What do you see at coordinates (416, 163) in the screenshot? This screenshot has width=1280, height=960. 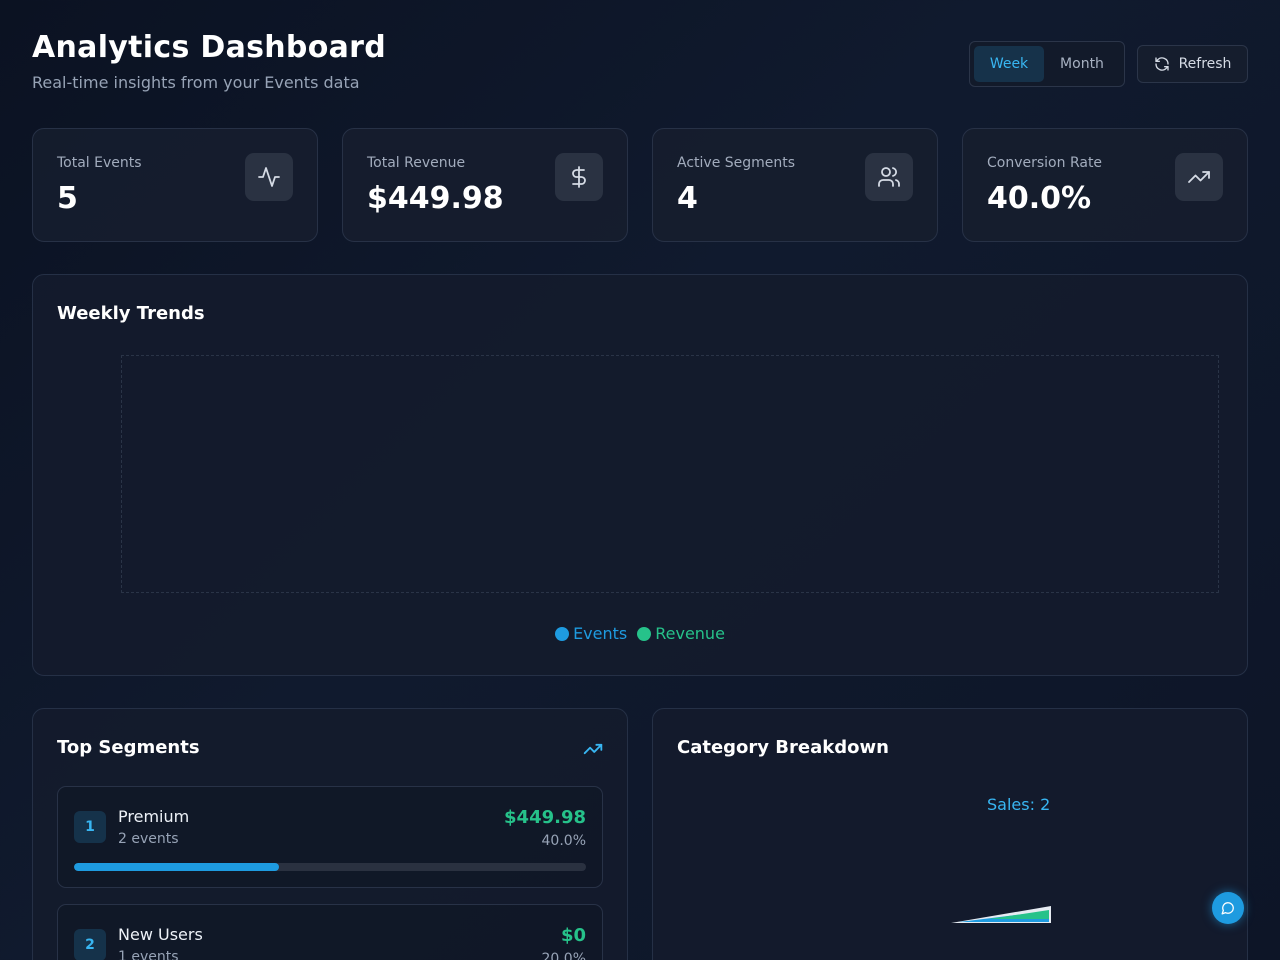 I see `stat-label: Total Revenue` at bounding box center [416, 163].